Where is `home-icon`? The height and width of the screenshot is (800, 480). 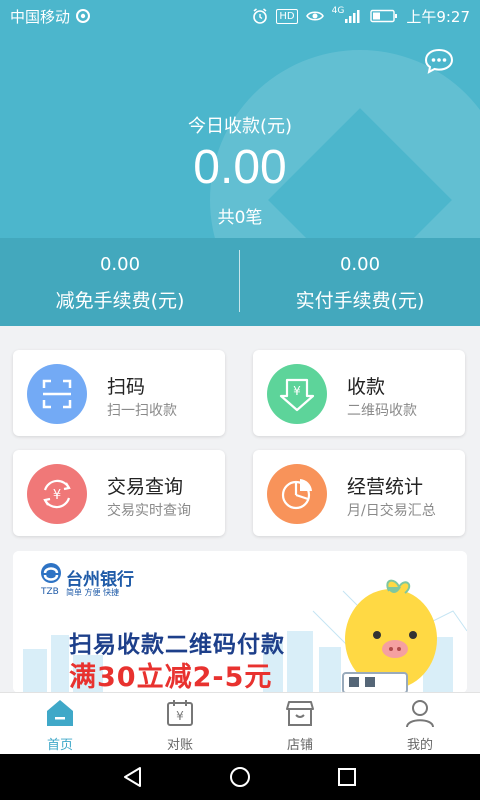
home-icon is located at coordinates (60, 713).